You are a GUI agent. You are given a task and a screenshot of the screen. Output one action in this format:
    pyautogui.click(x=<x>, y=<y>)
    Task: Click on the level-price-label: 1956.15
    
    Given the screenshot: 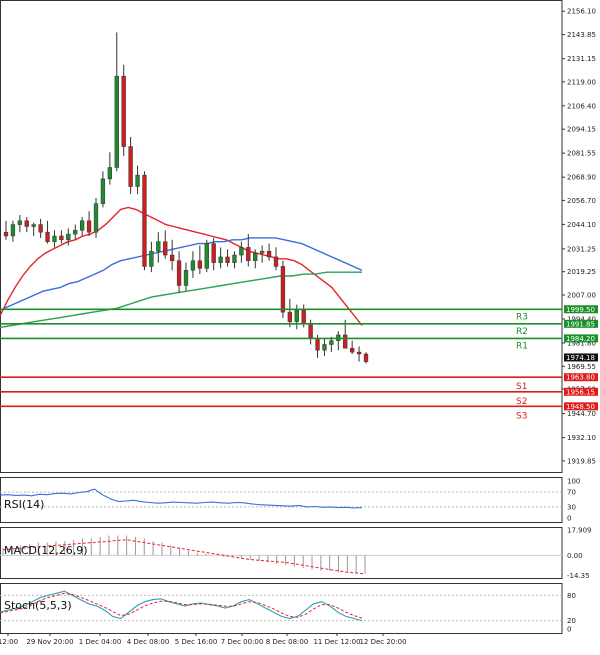 What is the action you would take?
    pyautogui.click(x=580, y=392)
    